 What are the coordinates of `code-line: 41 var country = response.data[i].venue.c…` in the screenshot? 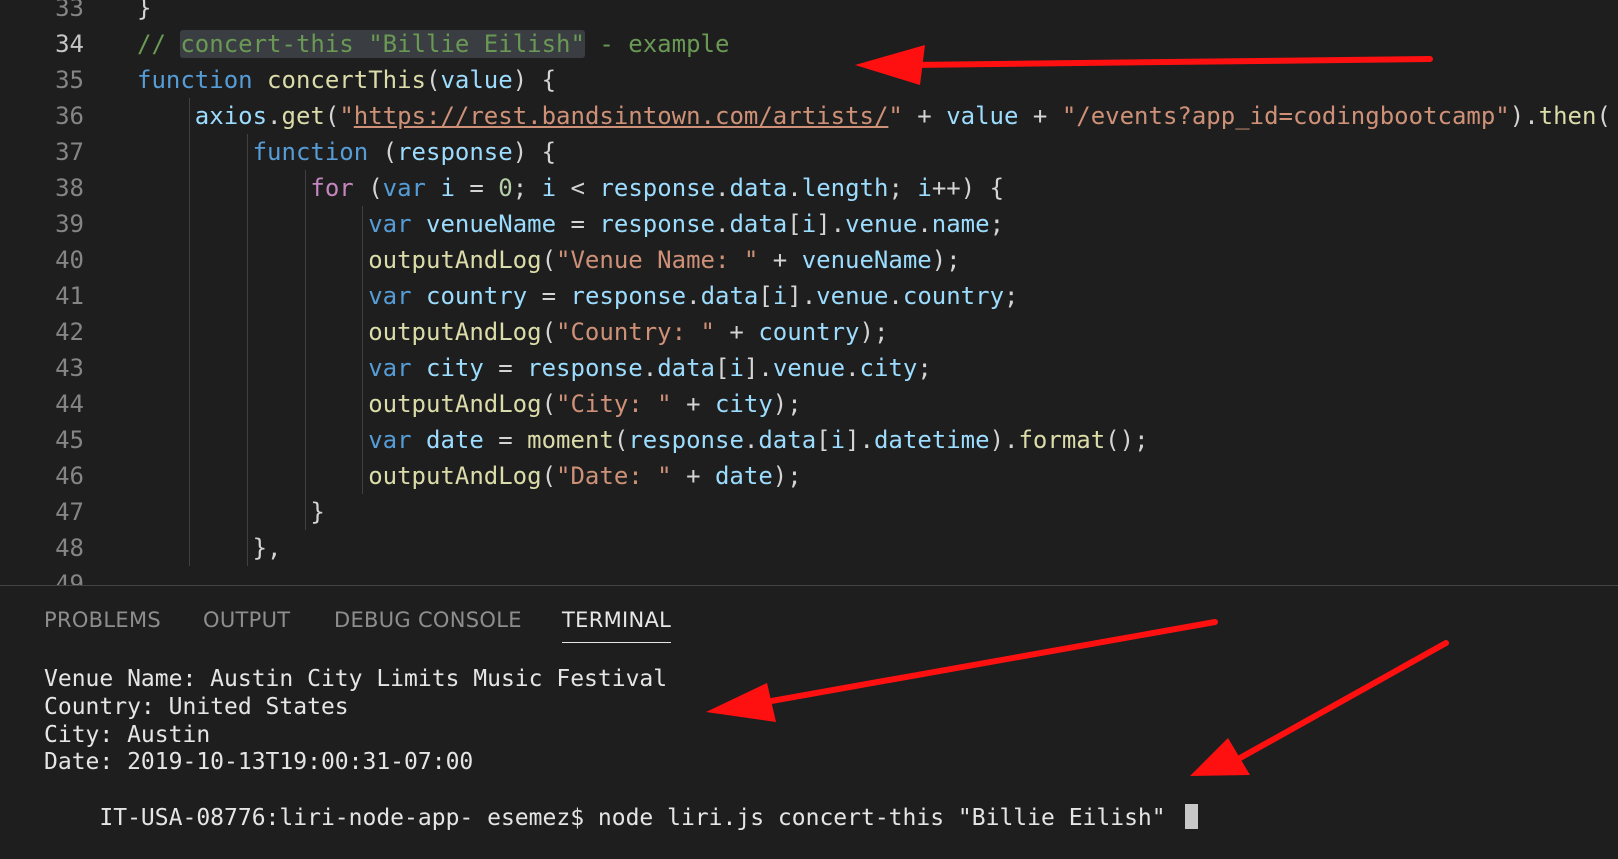 It's located at (809, 296).